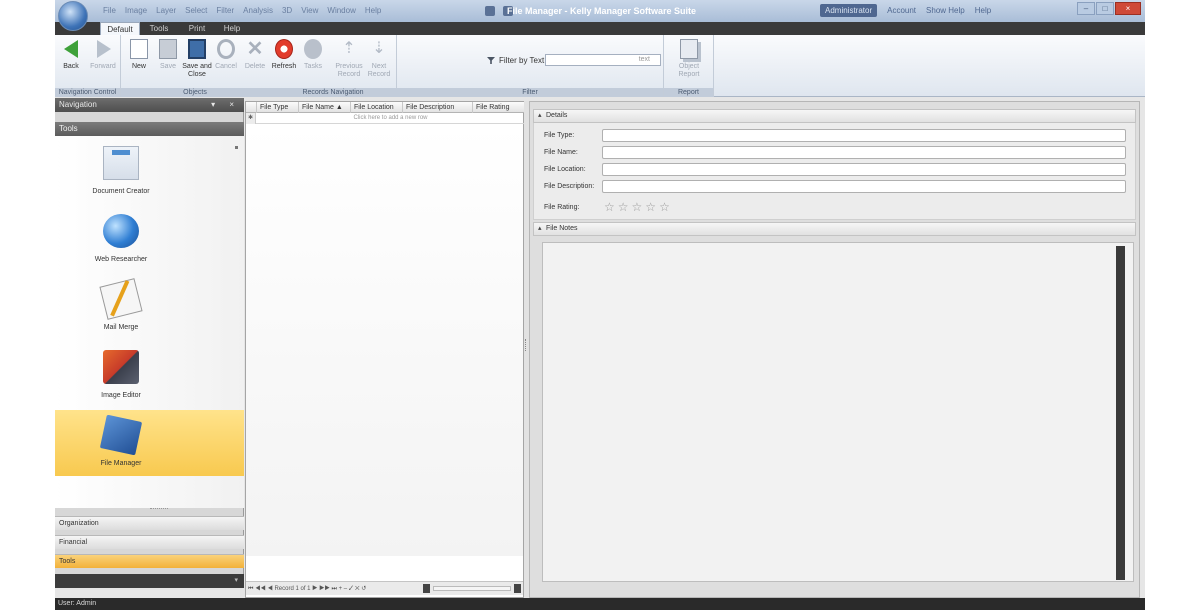  What do you see at coordinates (689, 49) in the screenshot?
I see `report-icon` at bounding box center [689, 49].